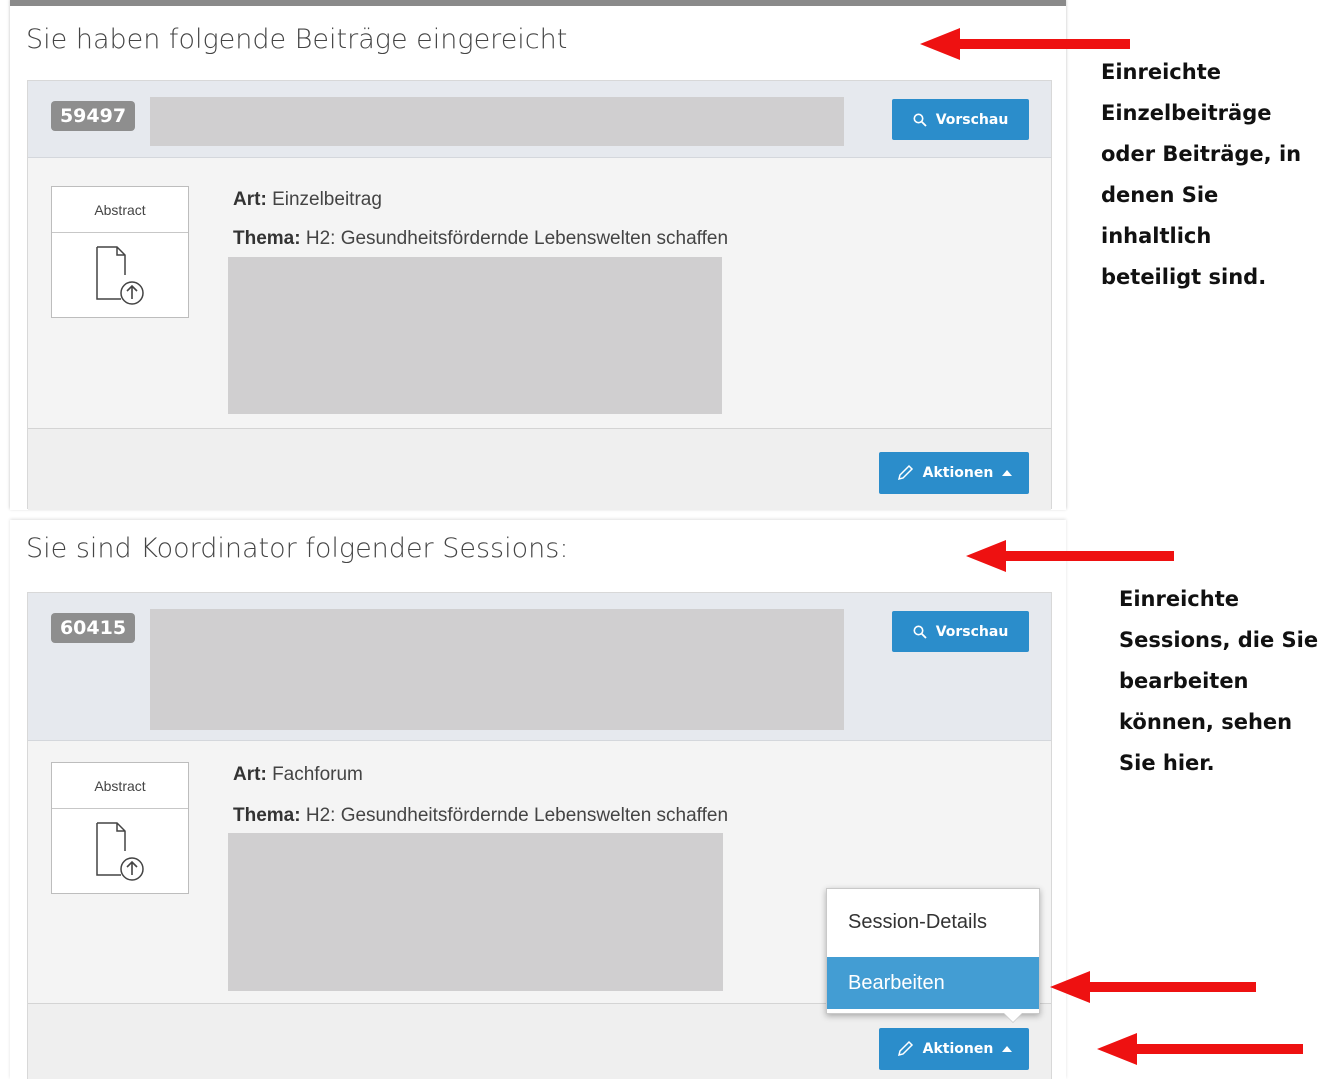  Describe the element at coordinates (317, 774) in the screenshot. I see `art-value: Fachforum` at that location.